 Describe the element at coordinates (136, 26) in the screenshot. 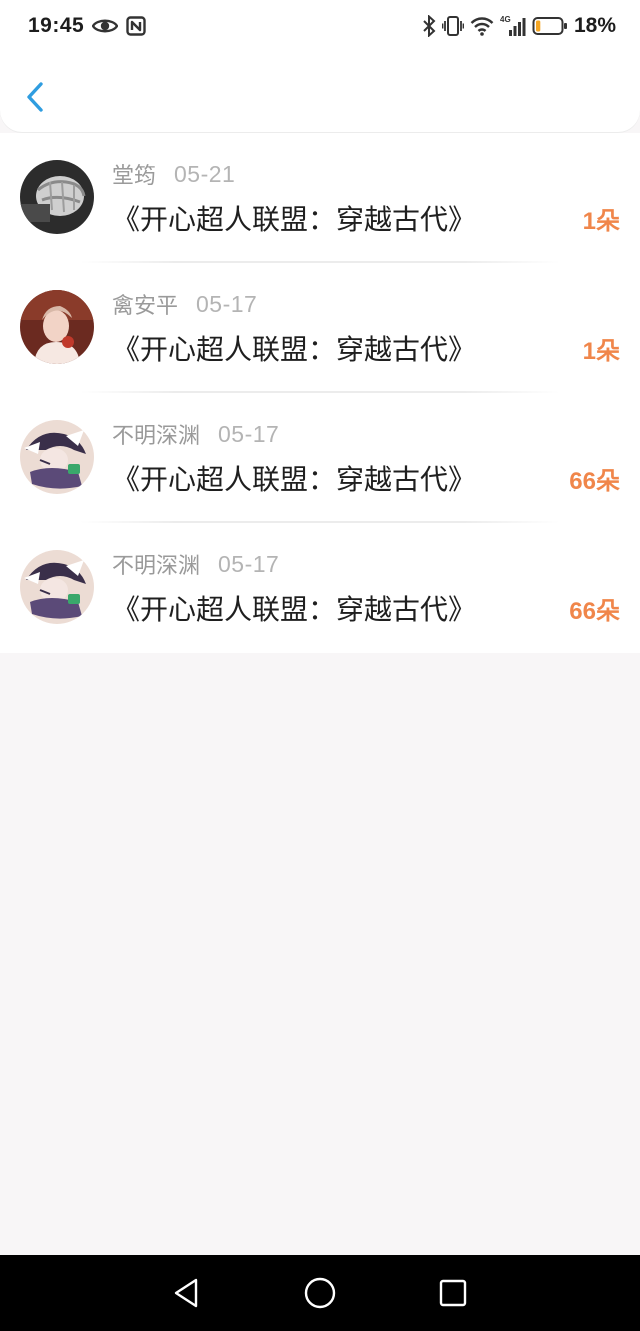

I see `nfc-icon` at that location.